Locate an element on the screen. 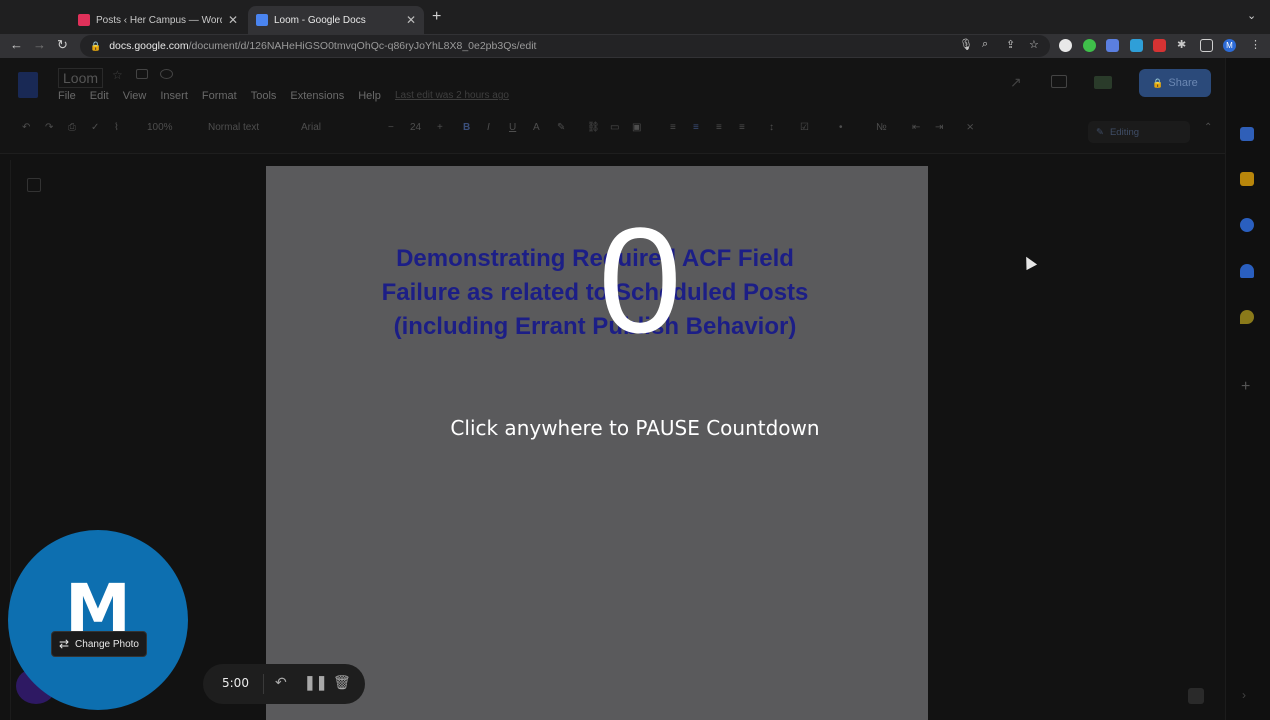 The height and width of the screenshot is (720, 1270). redo-icon: ↷ is located at coordinates (49, 127).